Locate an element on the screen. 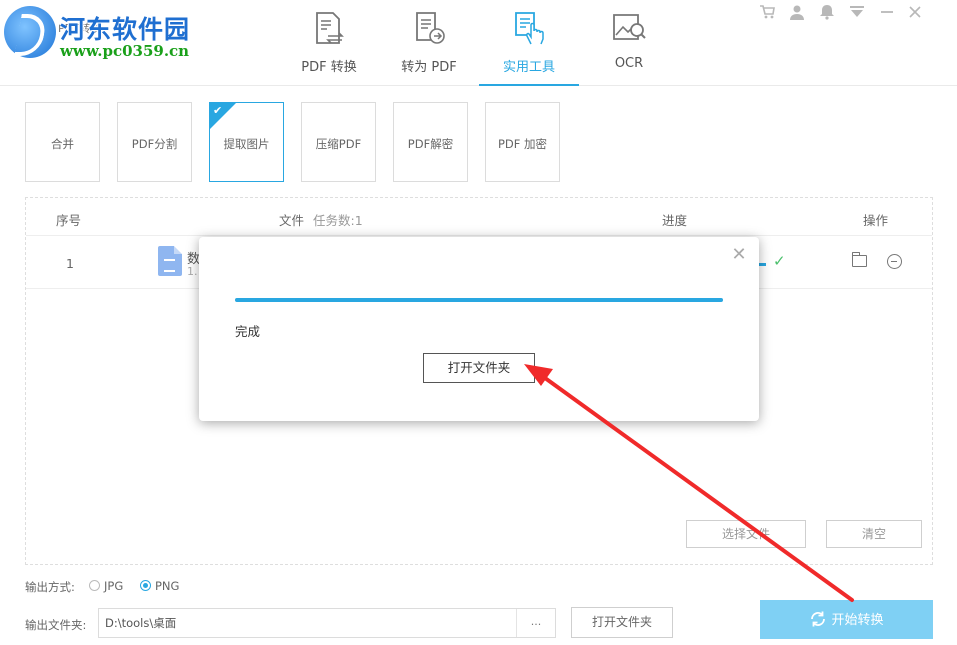 Image resolution: width=957 pixels, height=645 pixels. dialog-status-text: 完成 is located at coordinates (248, 331).